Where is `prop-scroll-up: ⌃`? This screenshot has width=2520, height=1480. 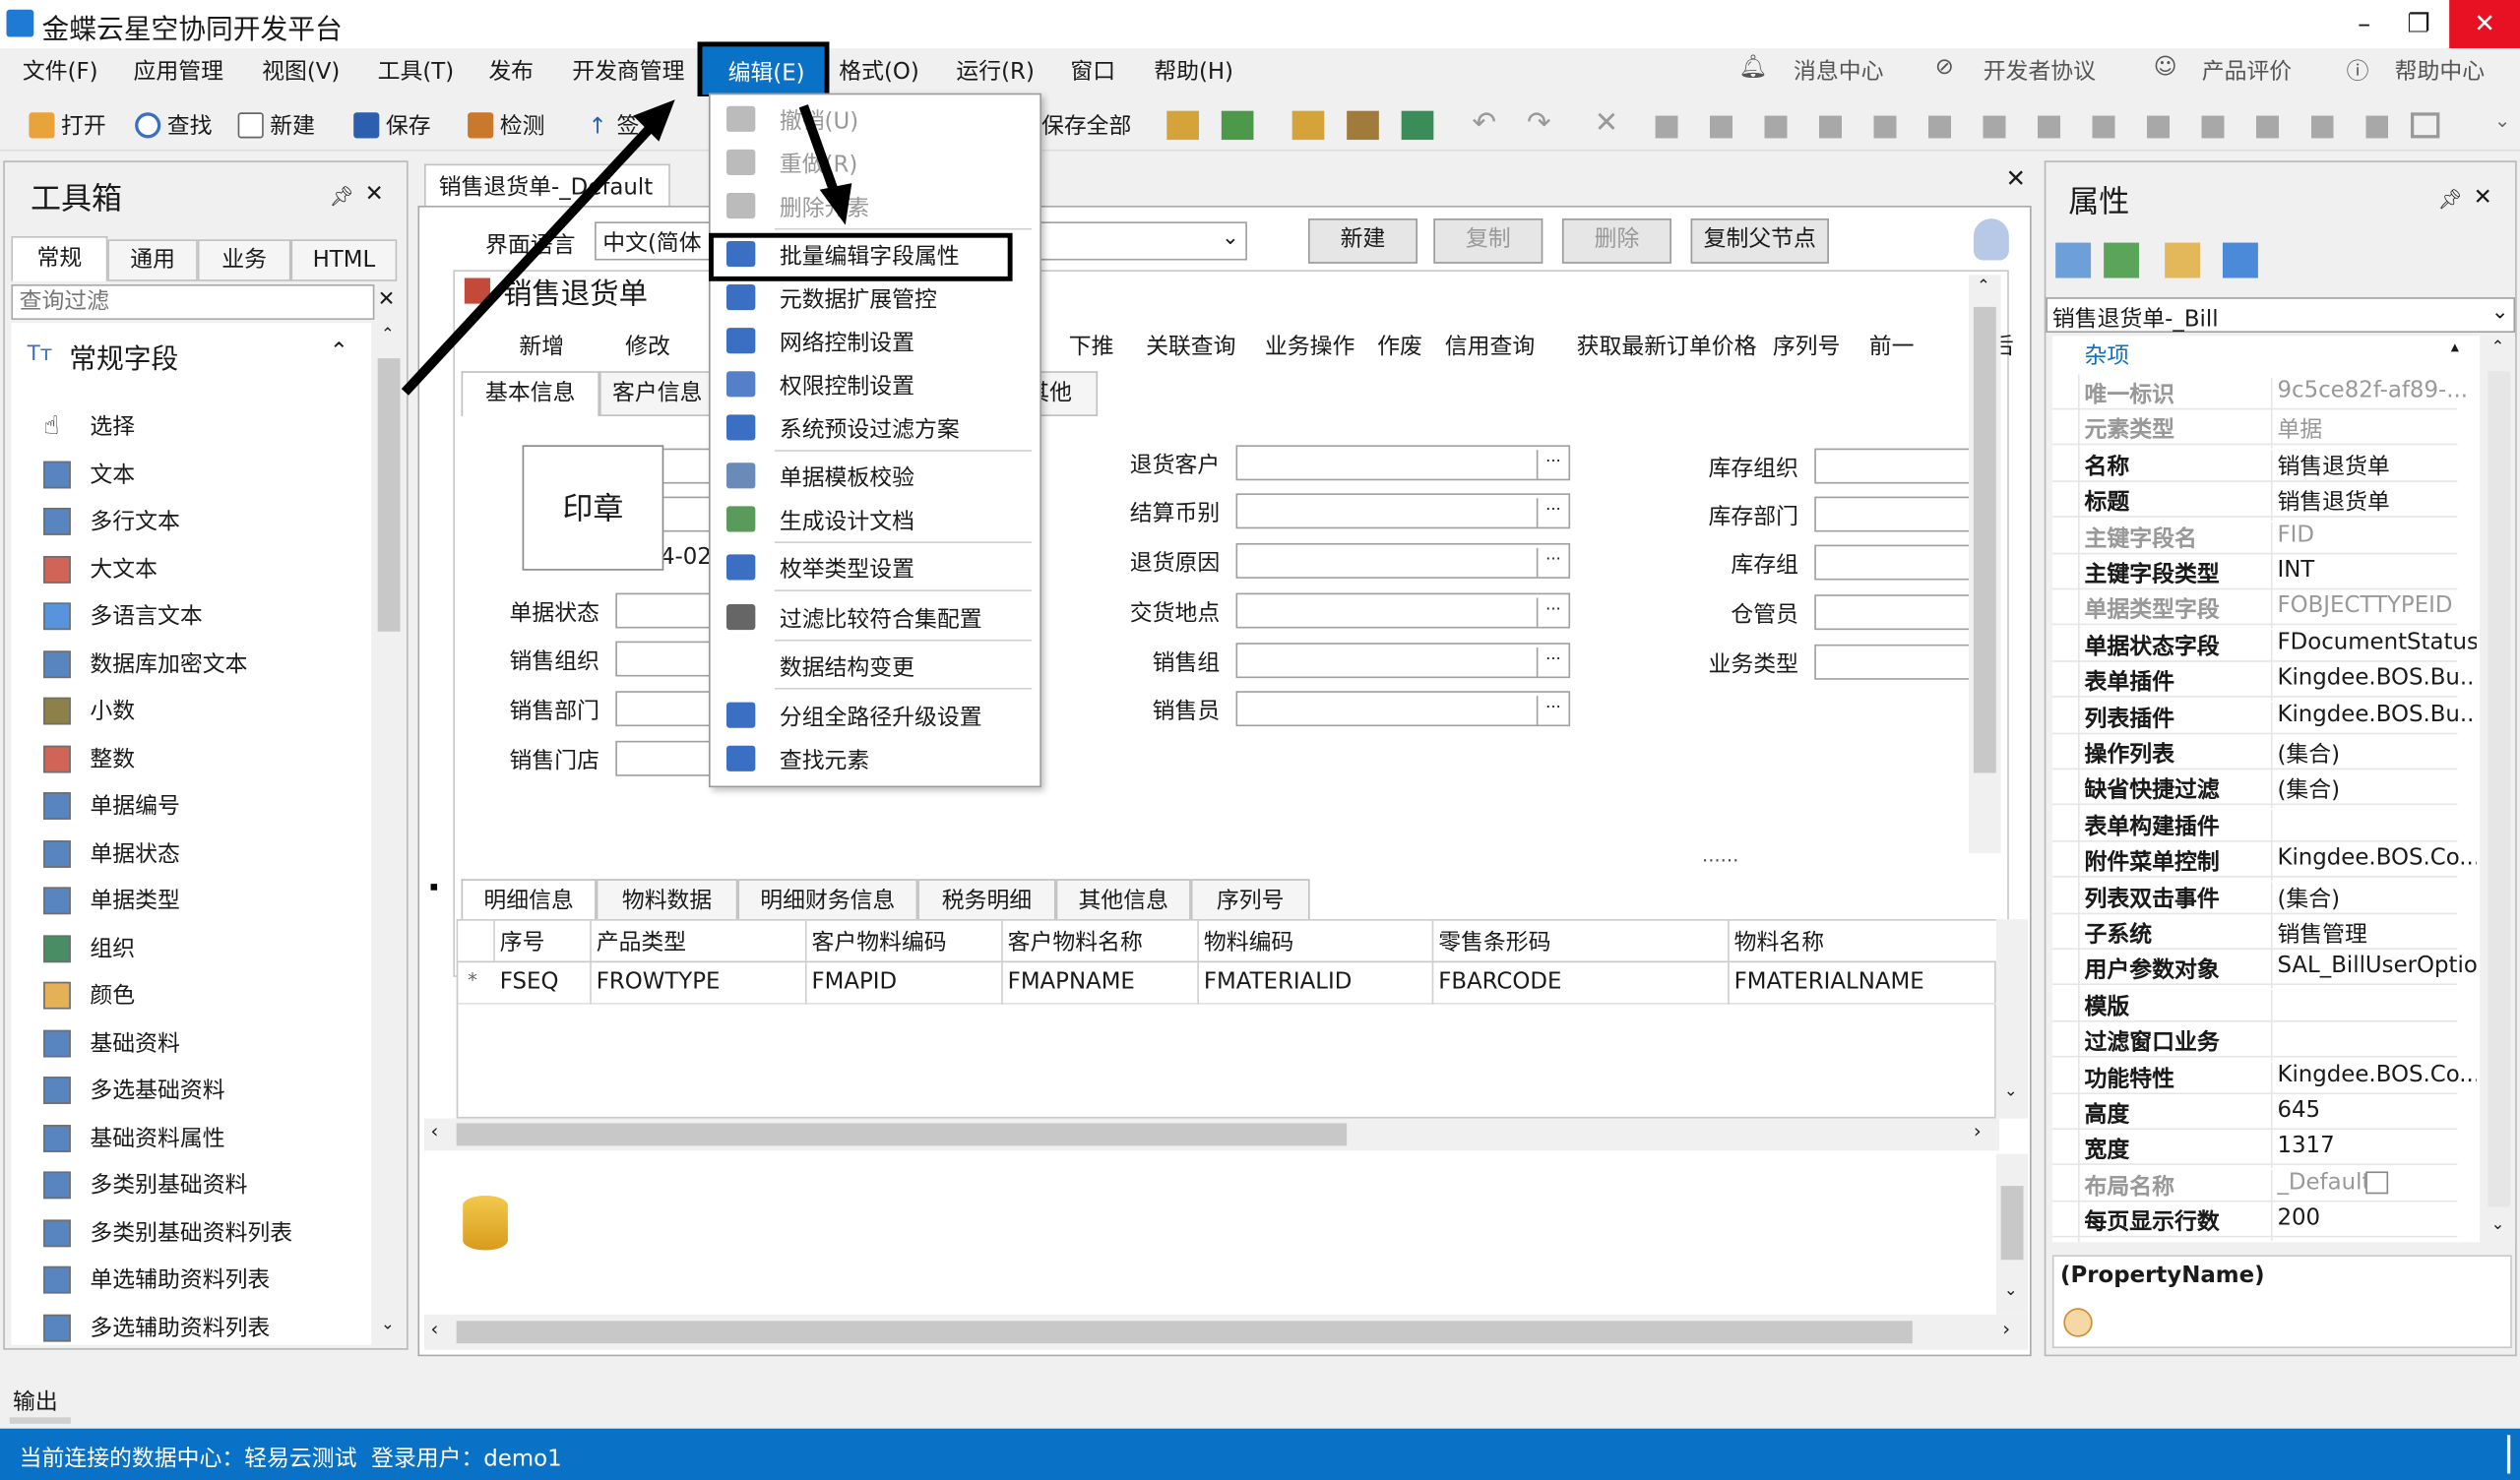 prop-scroll-up: ⌃ is located at coordinates (2498, 348).